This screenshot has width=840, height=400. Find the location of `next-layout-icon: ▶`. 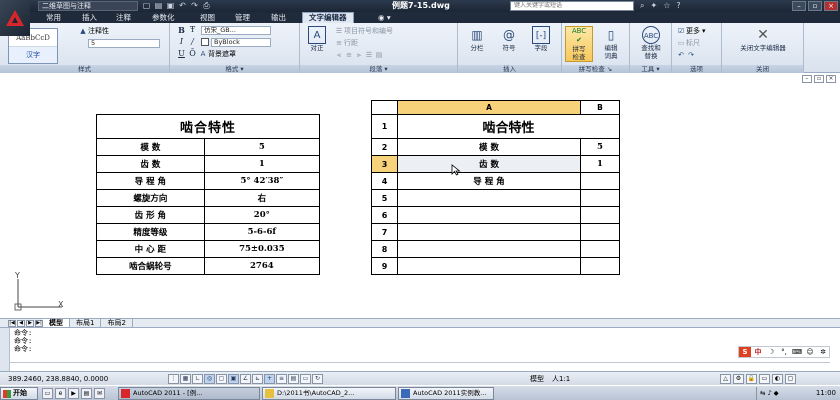

next-layout-icon: ▶ is located at coordinates (30, 323).